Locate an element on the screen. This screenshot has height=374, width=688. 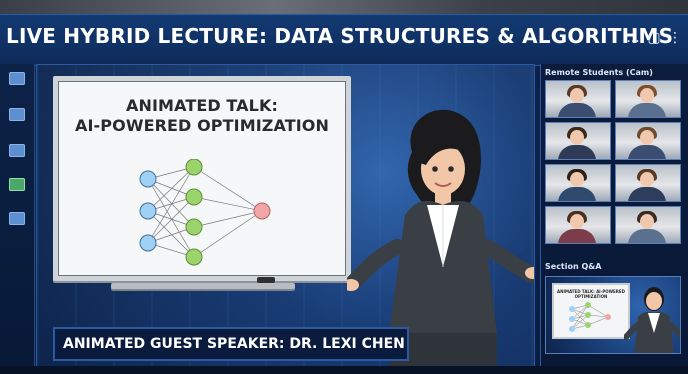
screen-share-icon is located at coordinates (17, 78).